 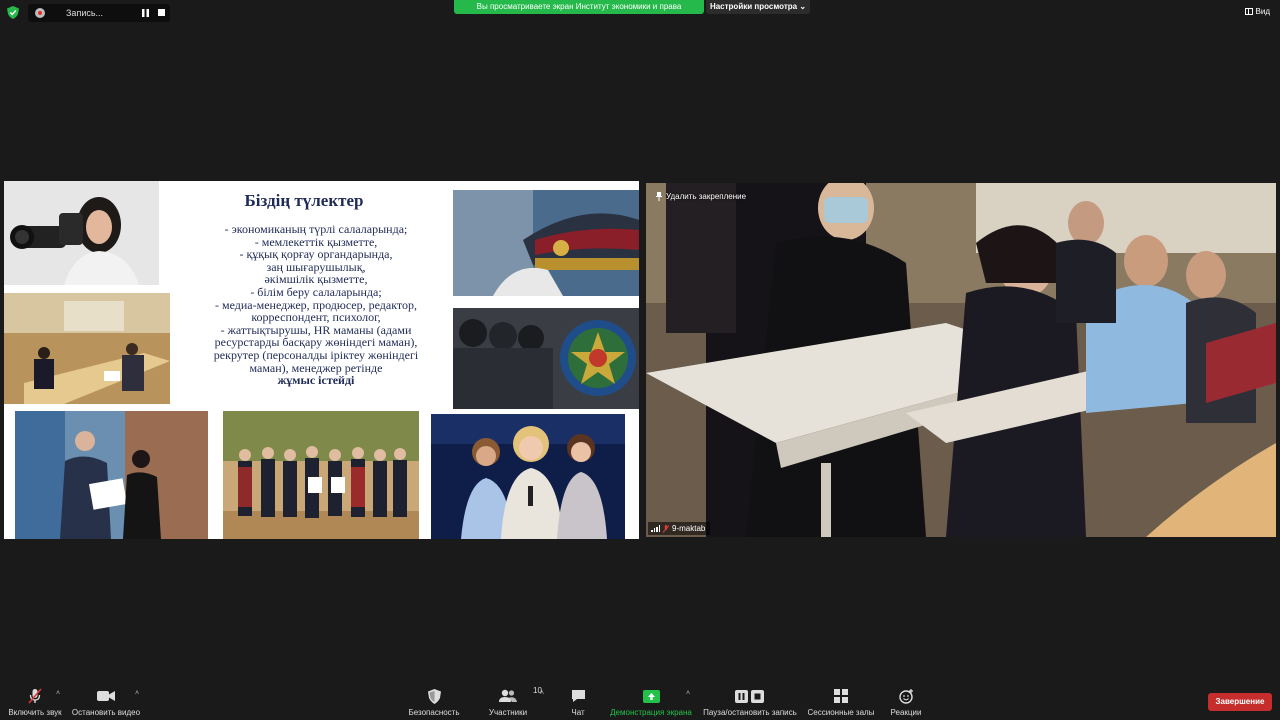 What do you see at coordinates (316, 354) in the screenshot?
I see `slide-line: рекрутер (персоналды іріктеу жөніндегі` at bounding box center [316, 354].